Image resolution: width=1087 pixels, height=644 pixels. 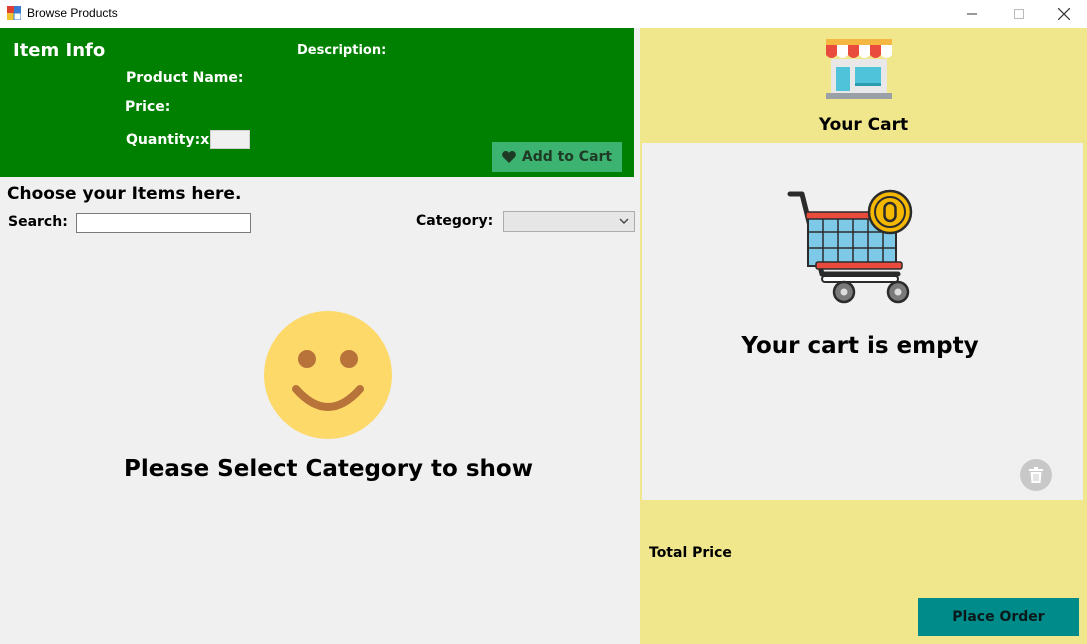 What do you see at coordinates (72, 13) in the screenshot?
I see `window-title: Browse Products` at bounding box center [72, 13].